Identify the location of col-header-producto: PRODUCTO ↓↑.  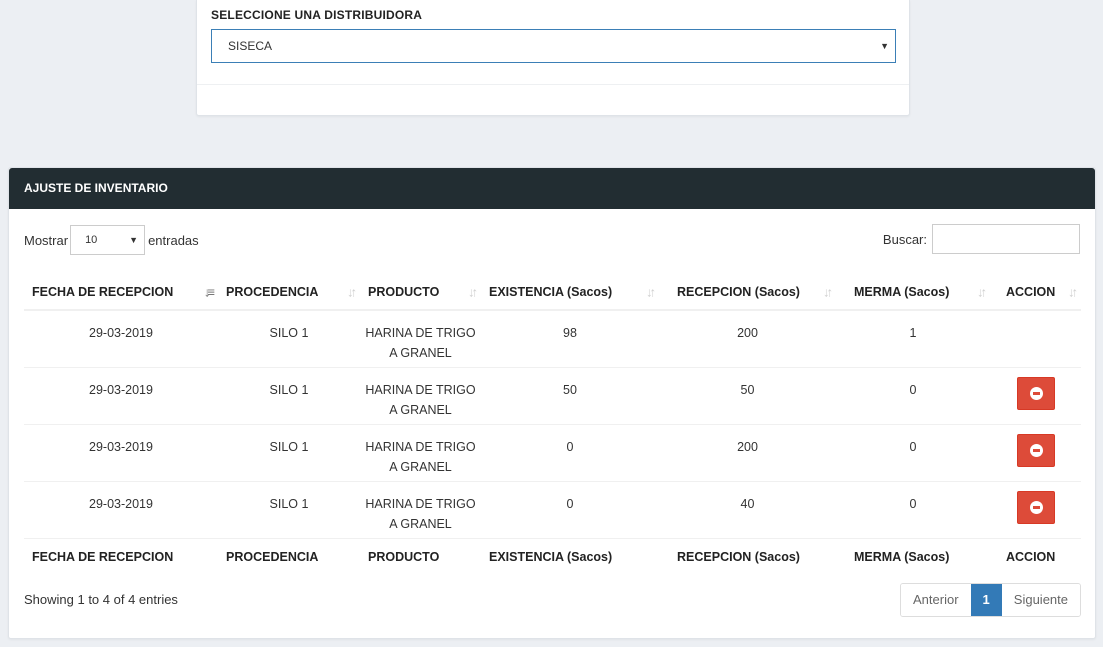
(420, 293).